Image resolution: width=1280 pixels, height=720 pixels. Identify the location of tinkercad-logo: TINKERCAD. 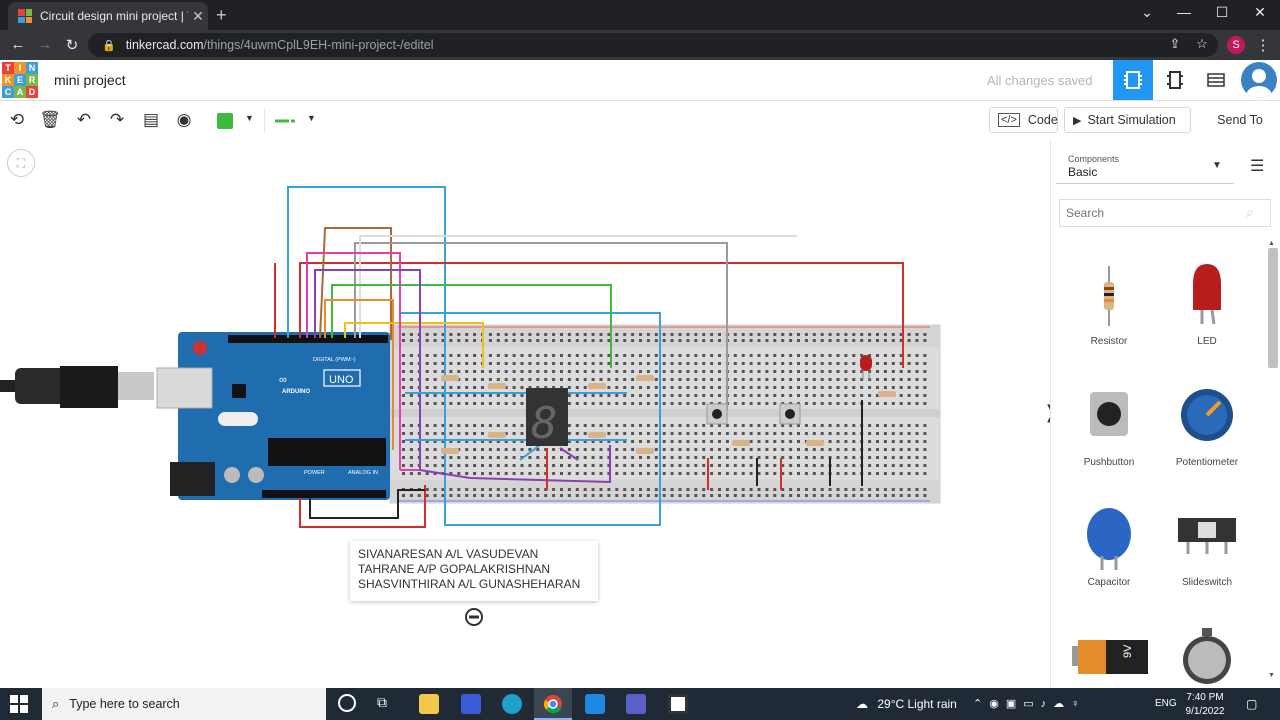
(20, 80).